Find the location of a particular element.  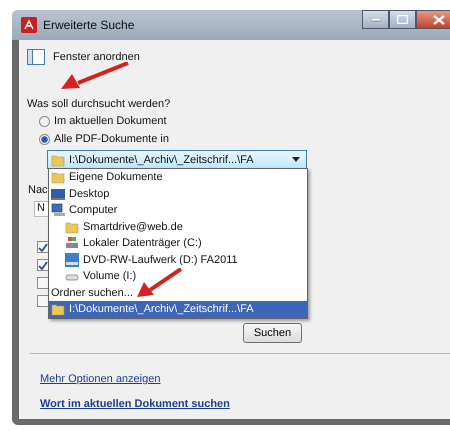

minimize-button is located at coordinates (375, 19).